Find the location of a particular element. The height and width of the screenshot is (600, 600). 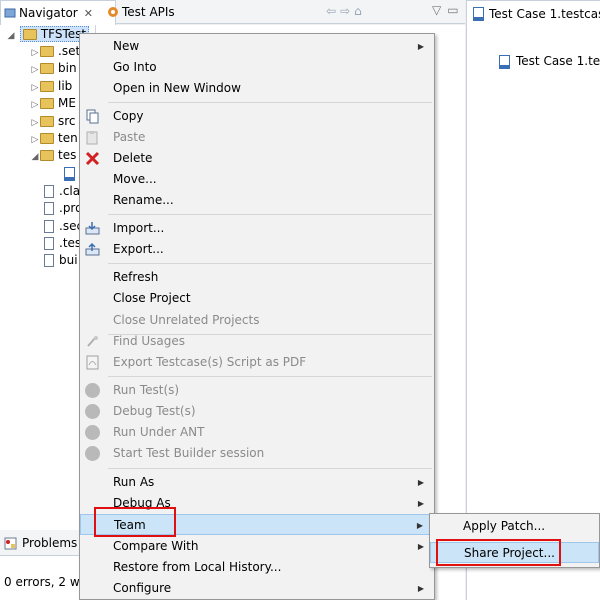

tree-item-label: .tes is located at coordinates (70, 243).